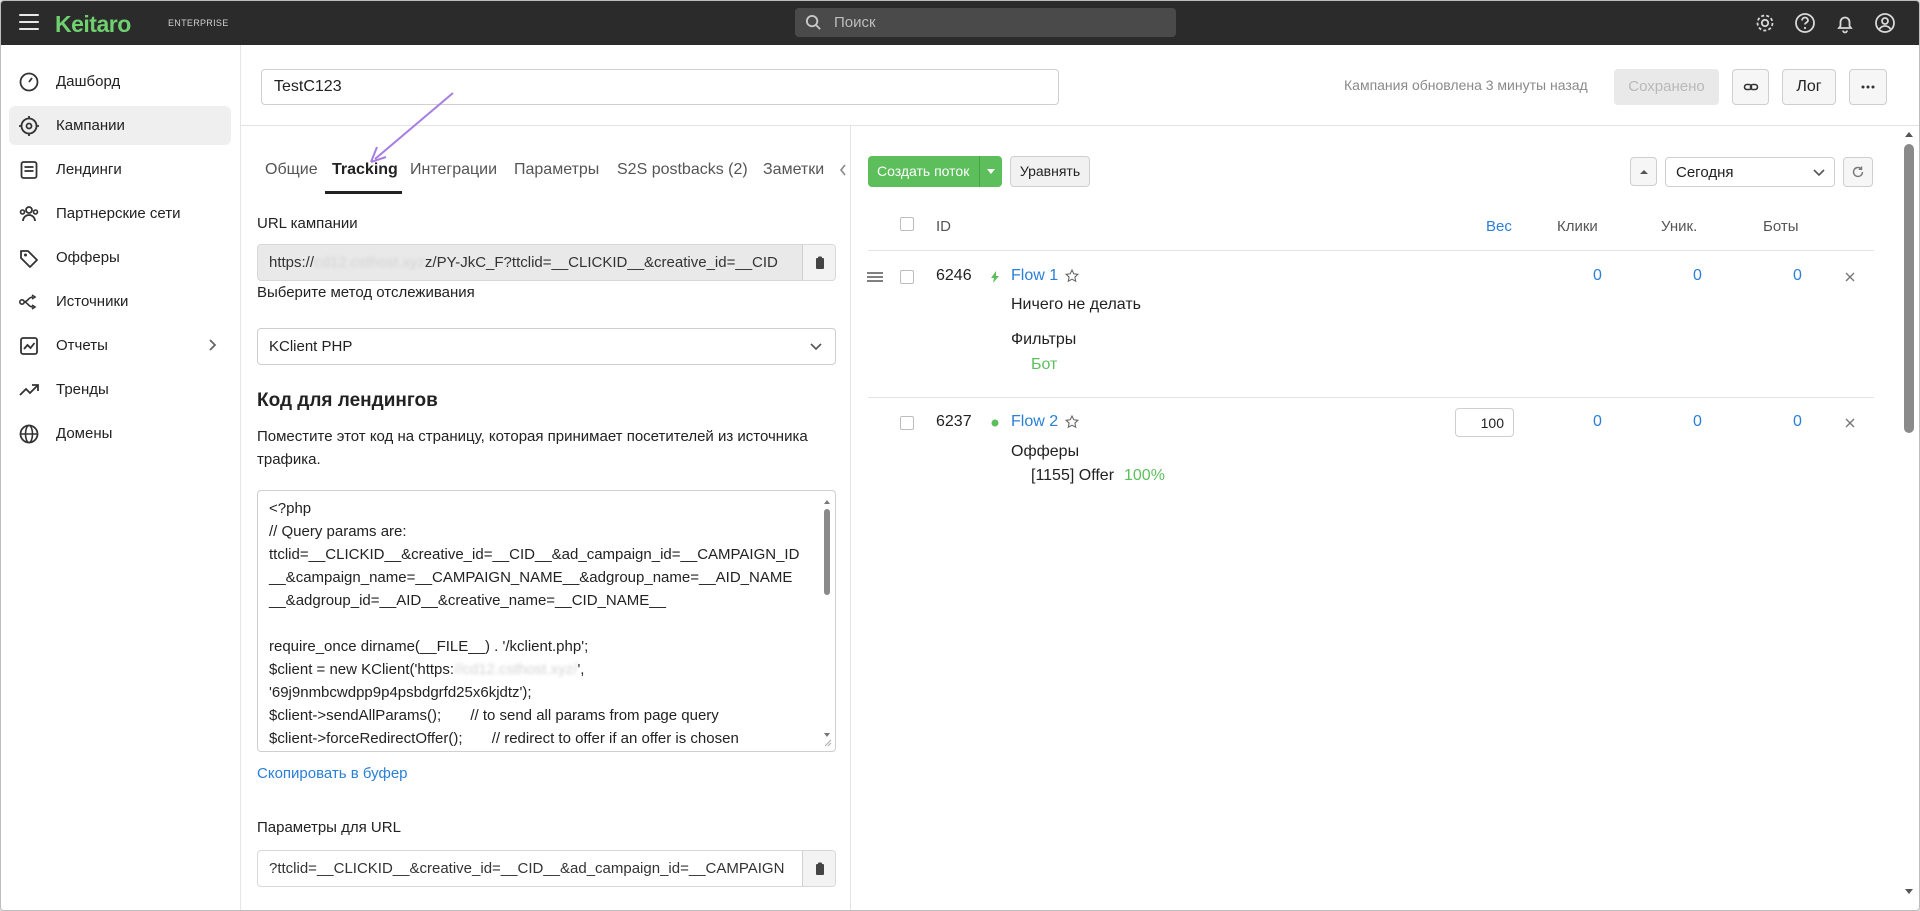 The image size is (1920, 911). Describe the element at coordinates (1034, 276) in the screenshot. I see `flow-name-link: Flow 1` at that location.